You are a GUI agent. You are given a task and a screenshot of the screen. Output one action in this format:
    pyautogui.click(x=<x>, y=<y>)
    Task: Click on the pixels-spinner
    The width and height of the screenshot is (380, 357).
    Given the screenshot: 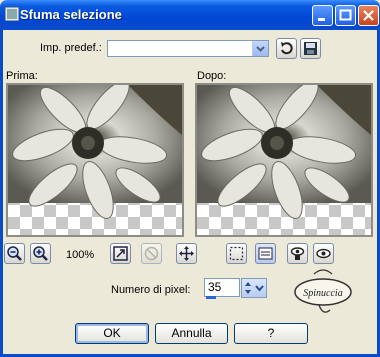 What is the action you would take?
    pyautogui.click(x=254, y=288)
    